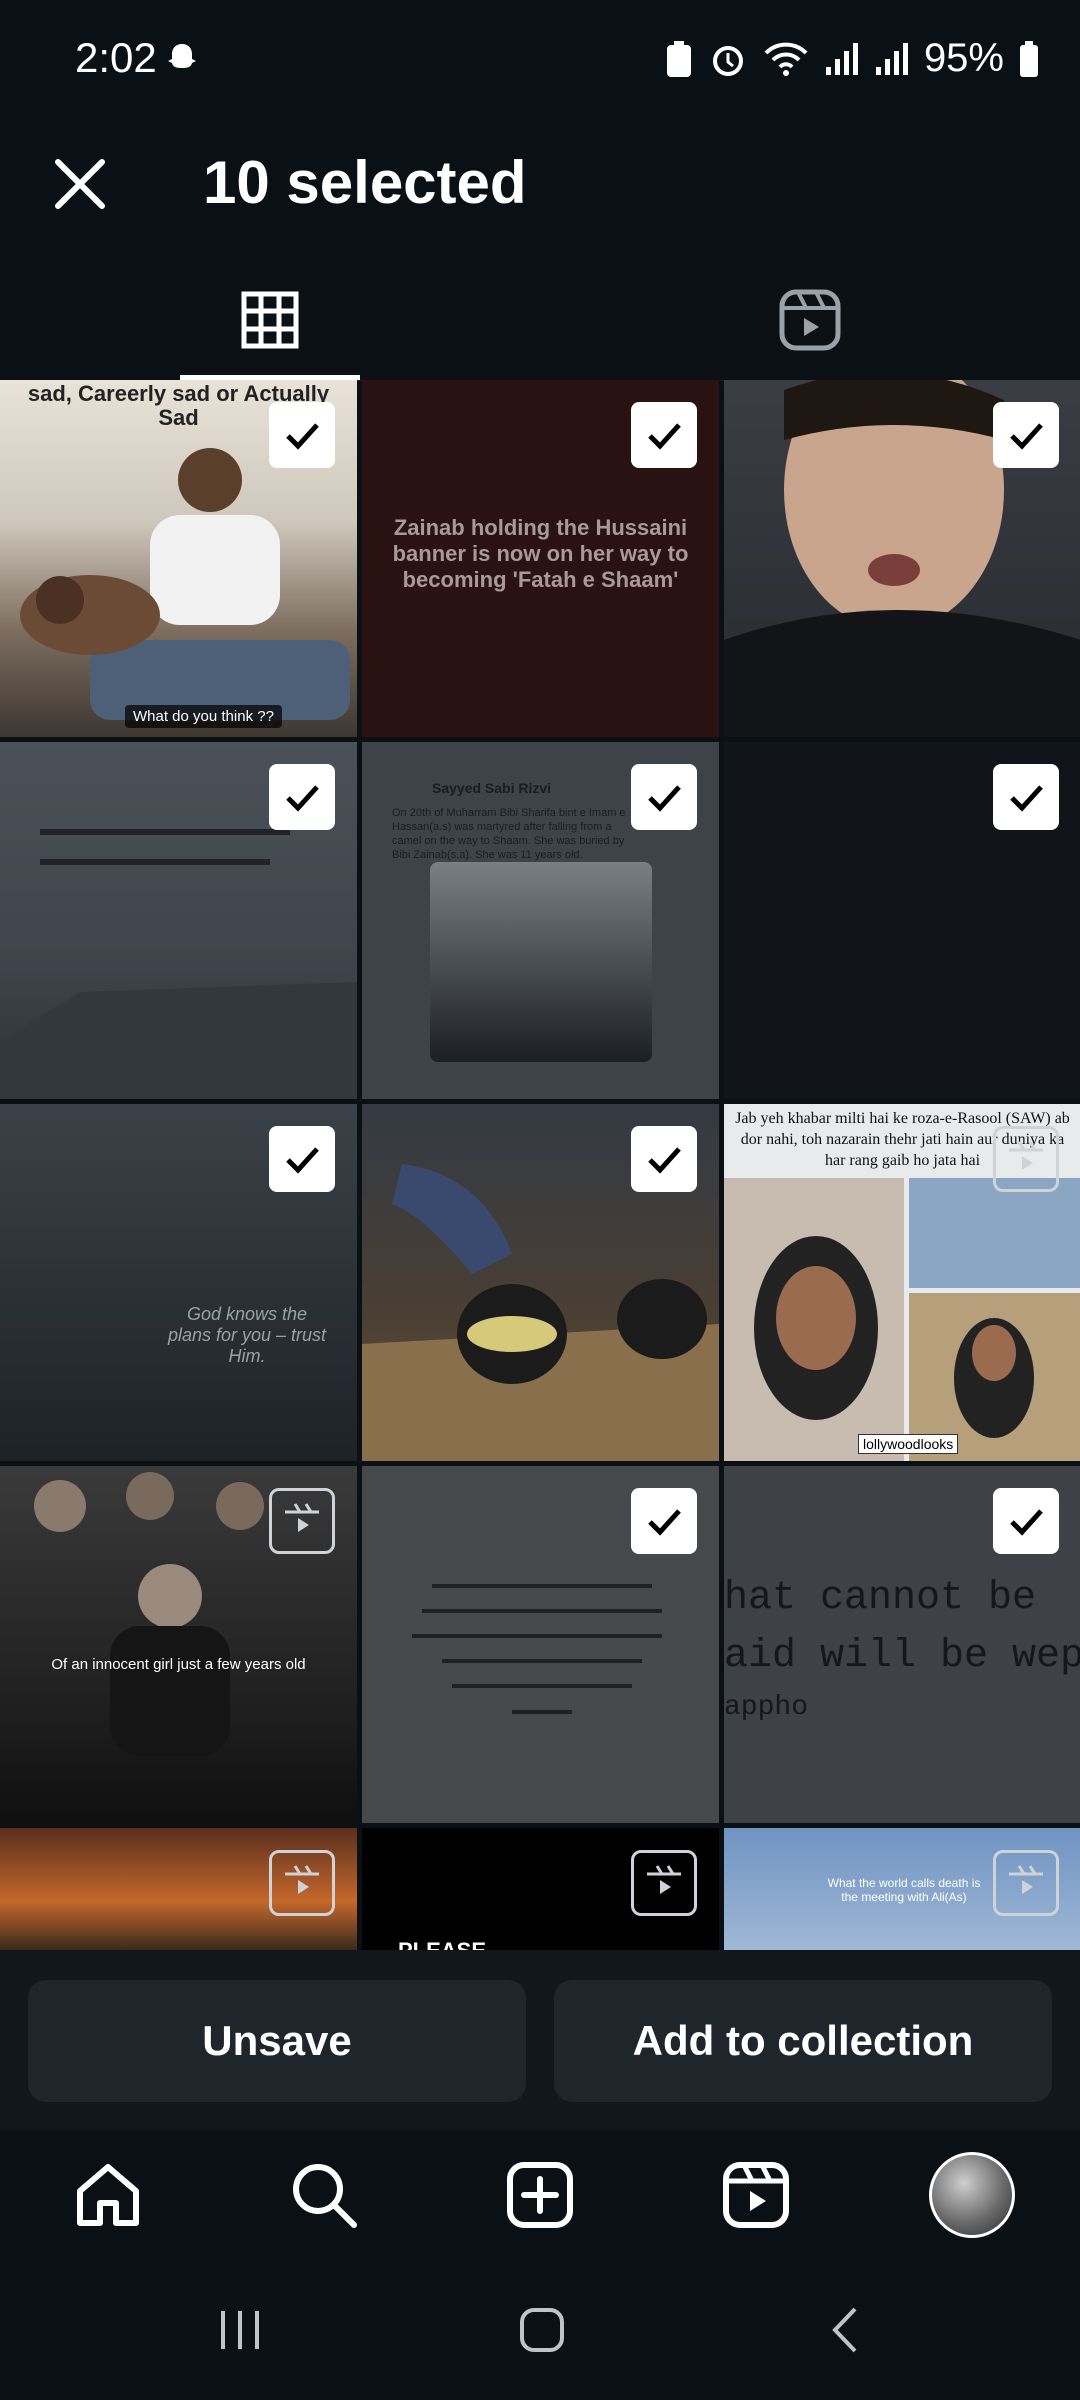  I want to click on post-caption: PLEASE, so click(442, 1944).